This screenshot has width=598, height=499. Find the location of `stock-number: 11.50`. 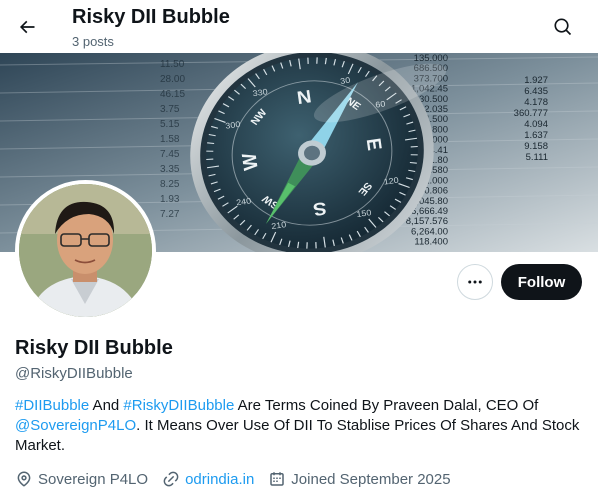

stock-number: 11.50 is located at coordinates (172, 64).